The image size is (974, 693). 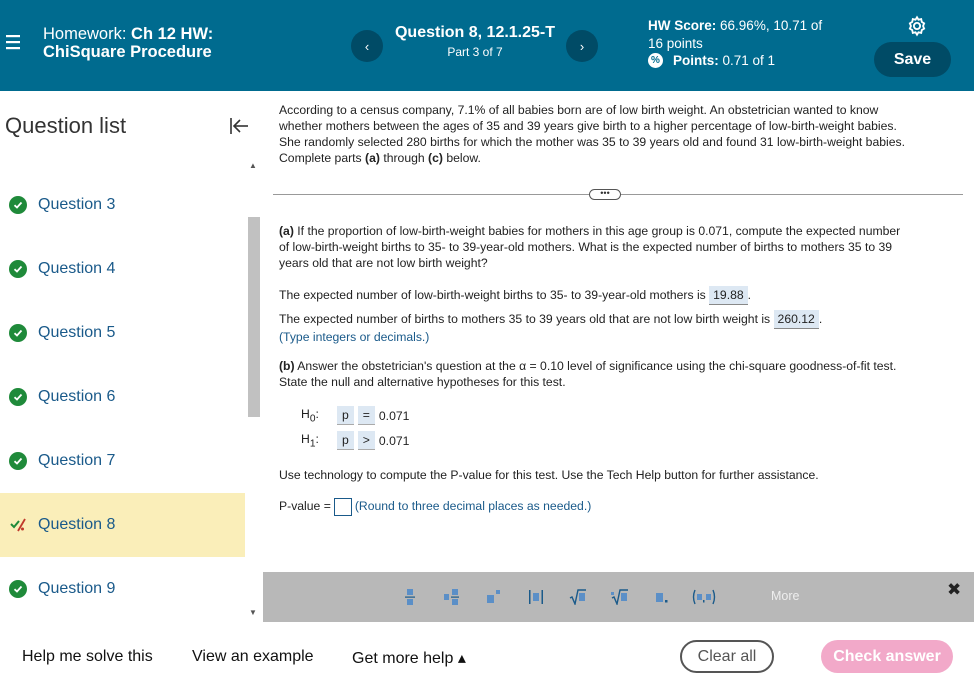 I want to click on previous-question-button: ‹, so click(x=367, y=46).